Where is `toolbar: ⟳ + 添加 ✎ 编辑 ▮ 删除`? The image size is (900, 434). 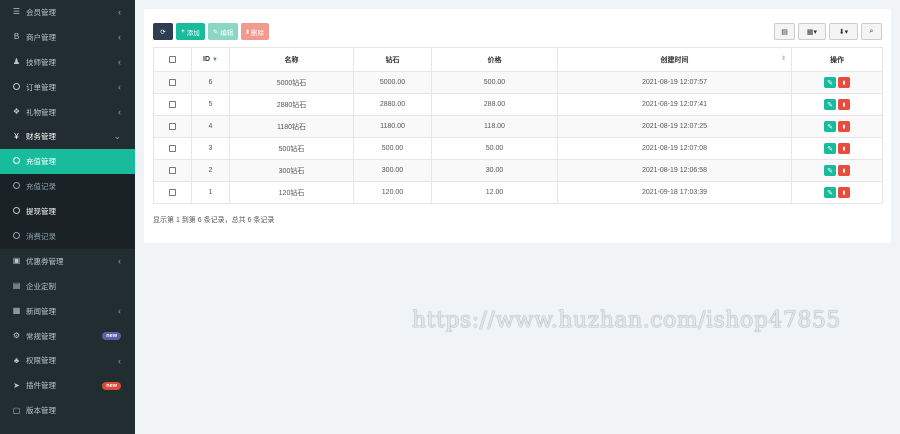
toolbar: ⟳ + 添加 ✎ 编辑 ▮ 删除 is located at coordinates (211, 31).